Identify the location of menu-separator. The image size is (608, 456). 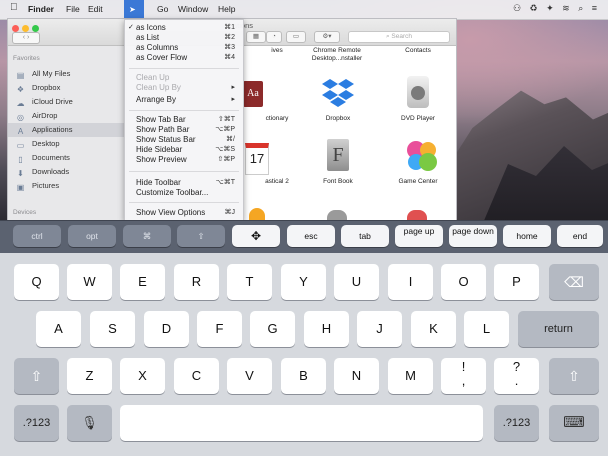
(184, 68).